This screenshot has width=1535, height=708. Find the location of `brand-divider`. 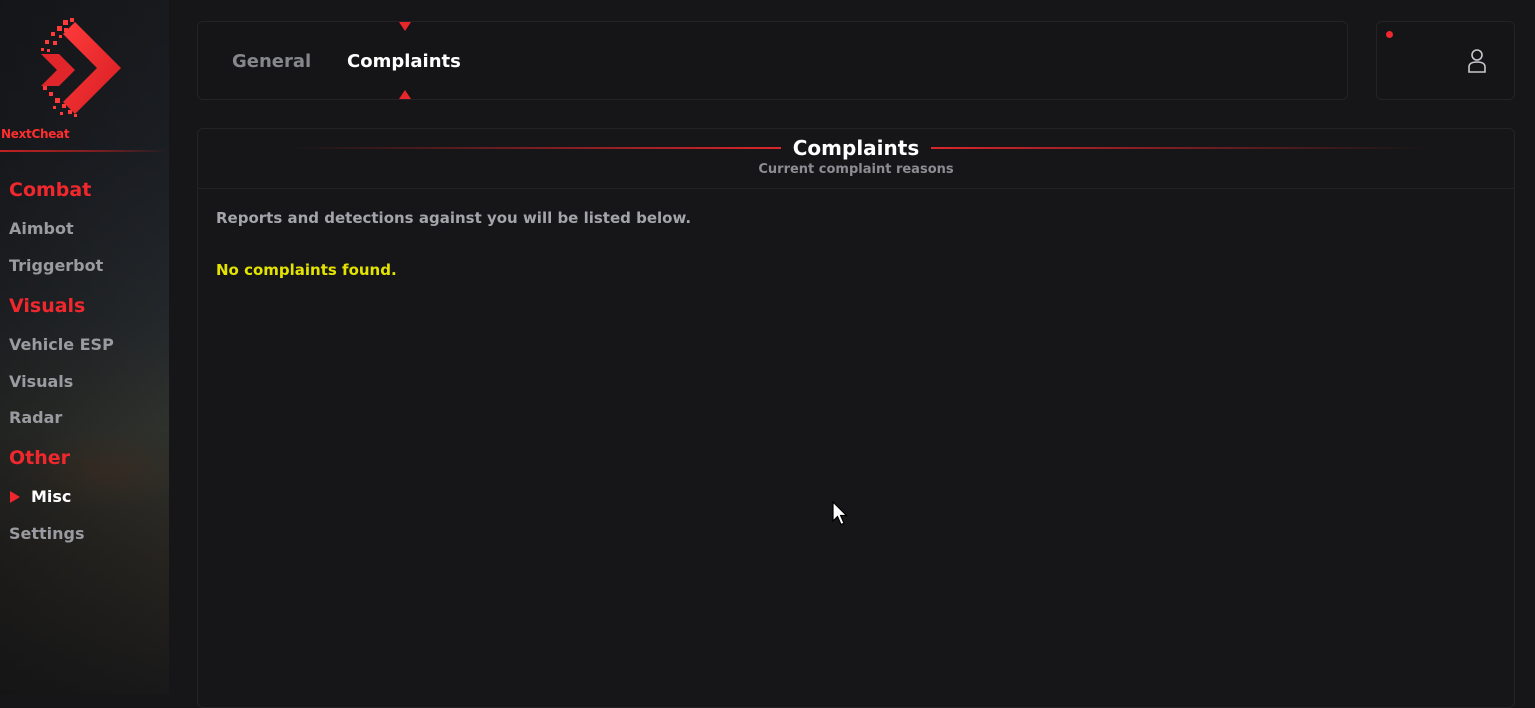

brand-divider is located at coordinates (84, 151).